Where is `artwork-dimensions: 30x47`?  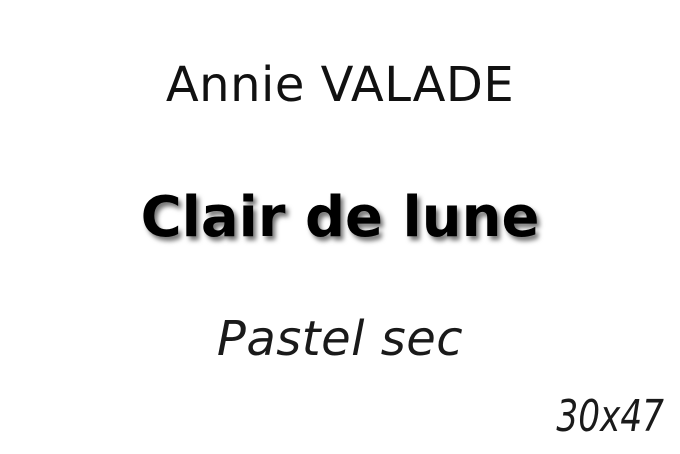
artwork-dimensions: 30x47 is located at coordinates (610, 416).